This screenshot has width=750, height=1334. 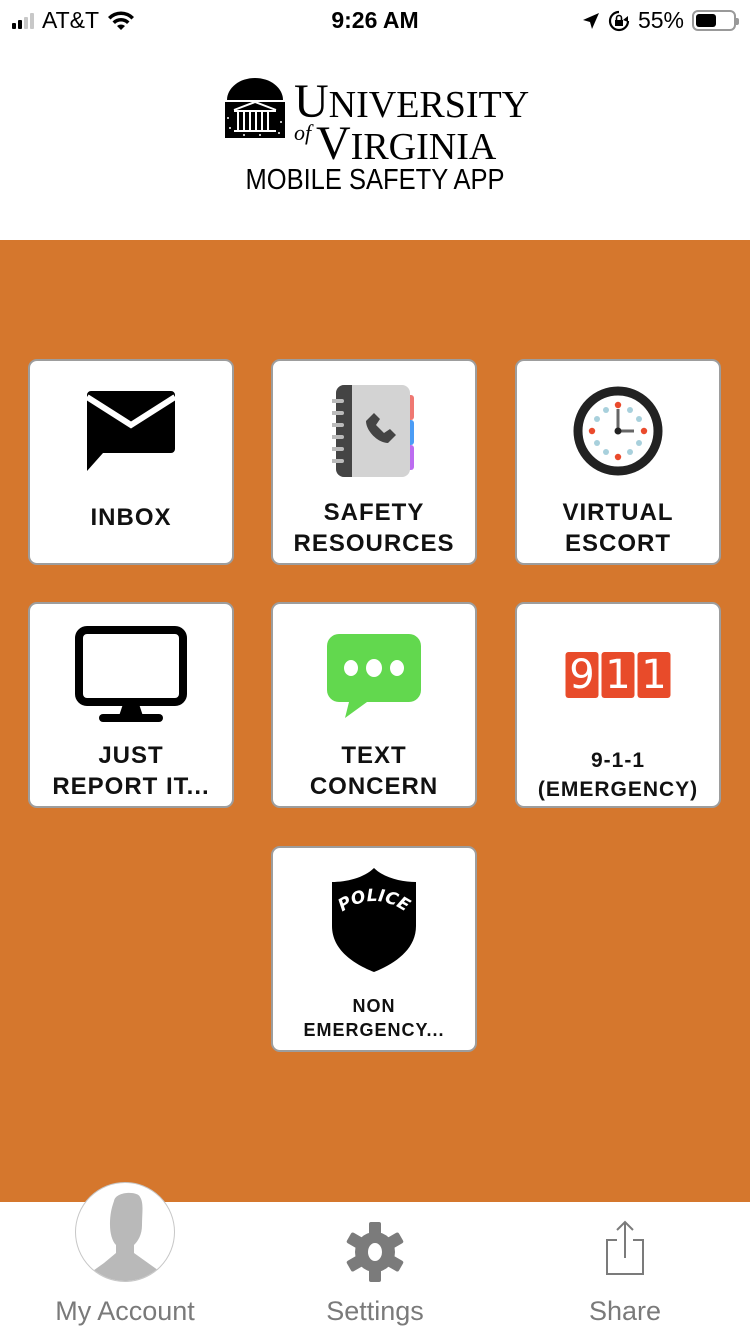 I want to click on orientation-lock-icon, so click(x=619, y=20).